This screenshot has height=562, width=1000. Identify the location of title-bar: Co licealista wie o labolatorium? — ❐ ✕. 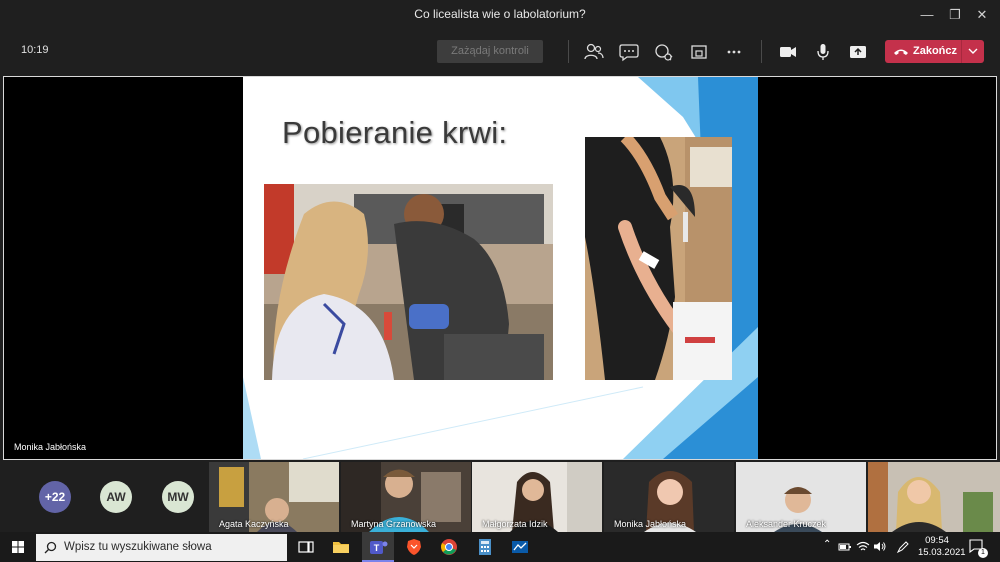
(500, 15).